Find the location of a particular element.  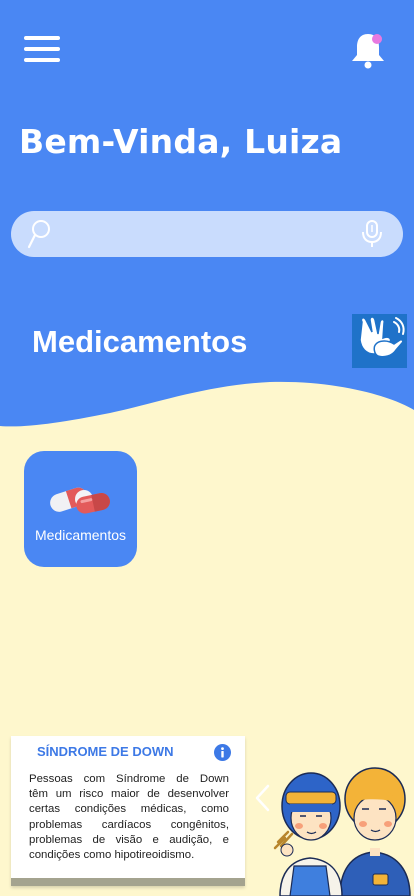

info-line: condições como hipotireoidismo. is located at coordinates (112, 855).